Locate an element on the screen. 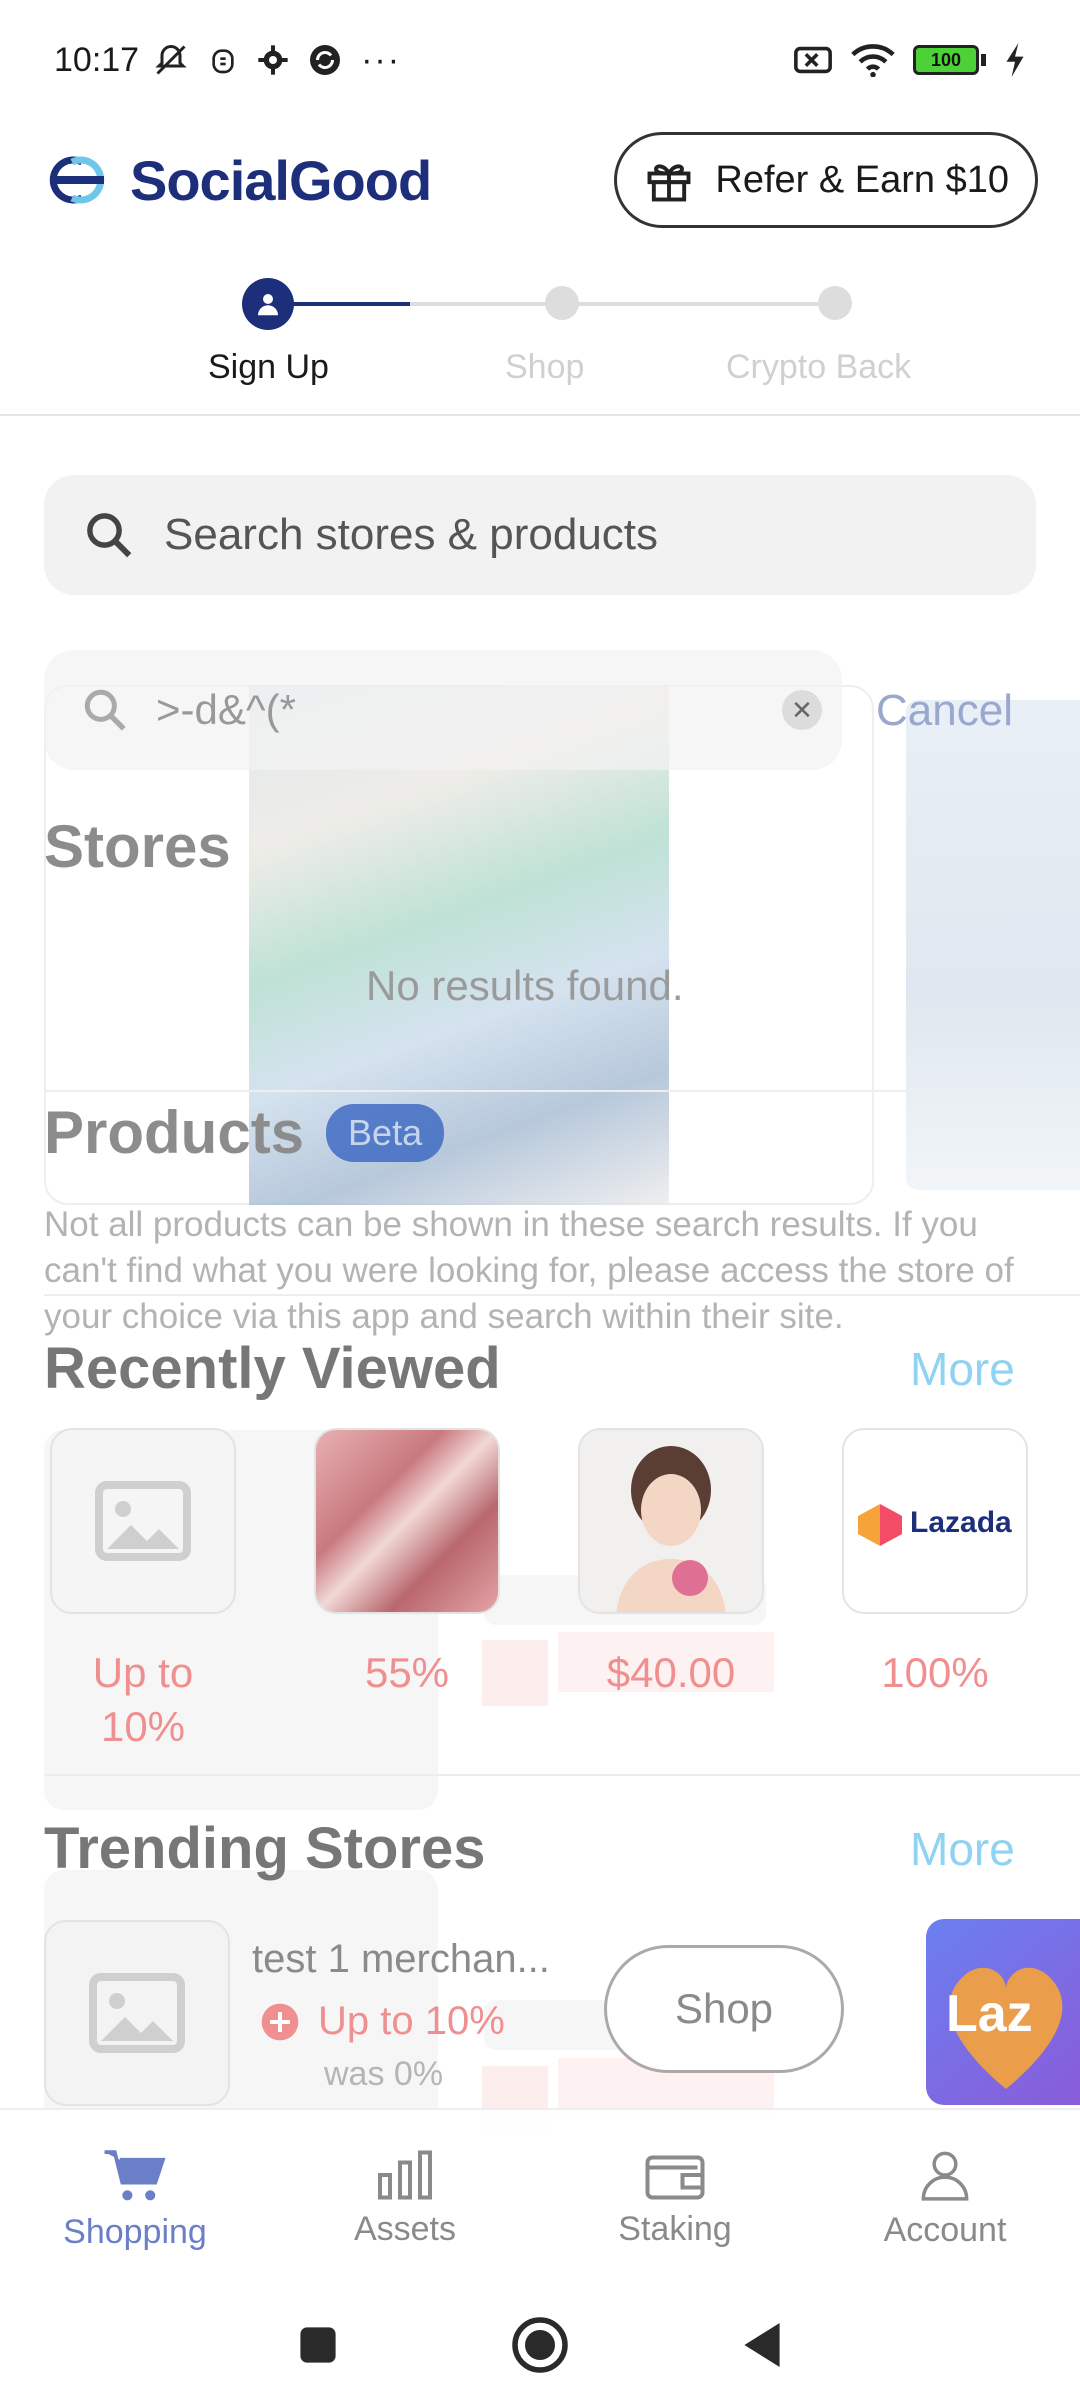 This screenshot has height=2400, width=1080. charging-icon is located at coordinates (1015, 60).